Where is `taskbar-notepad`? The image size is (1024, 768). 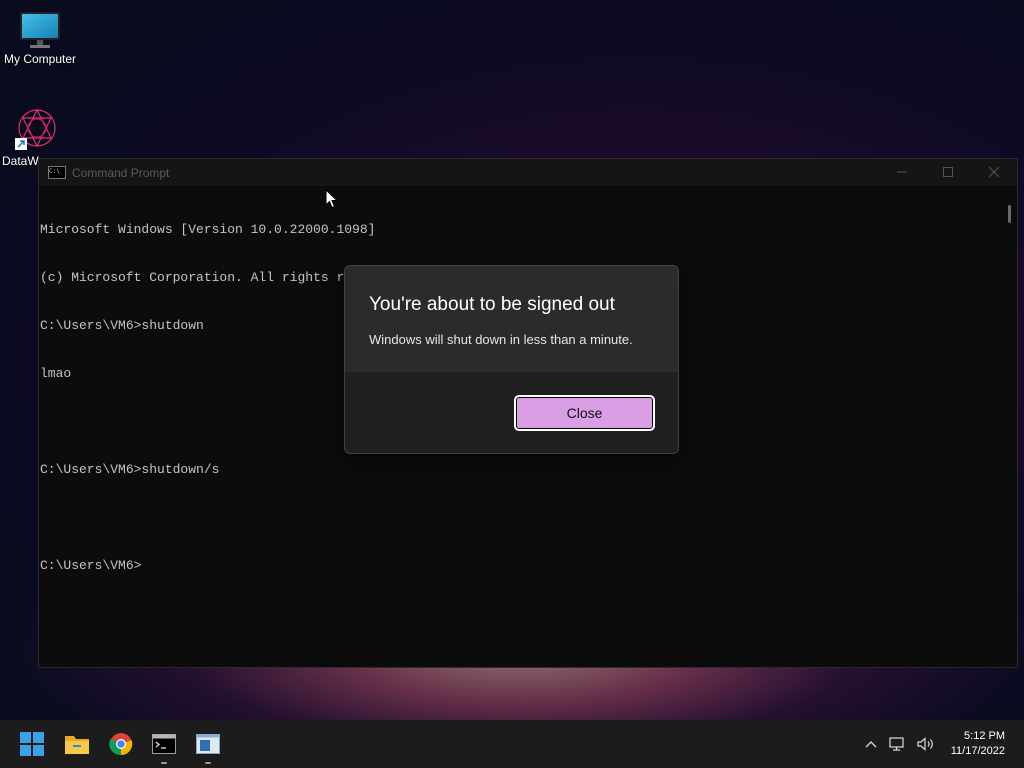 taskbar-notepad is located at coordinates (208, 746).